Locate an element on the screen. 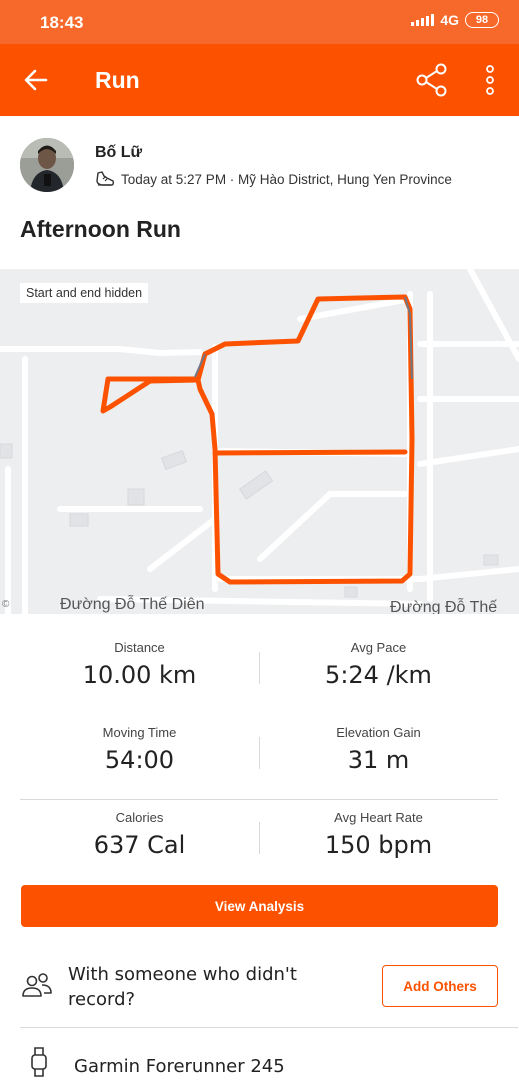  stat-label: Elevation Gain is located at coordinates (378, 732).